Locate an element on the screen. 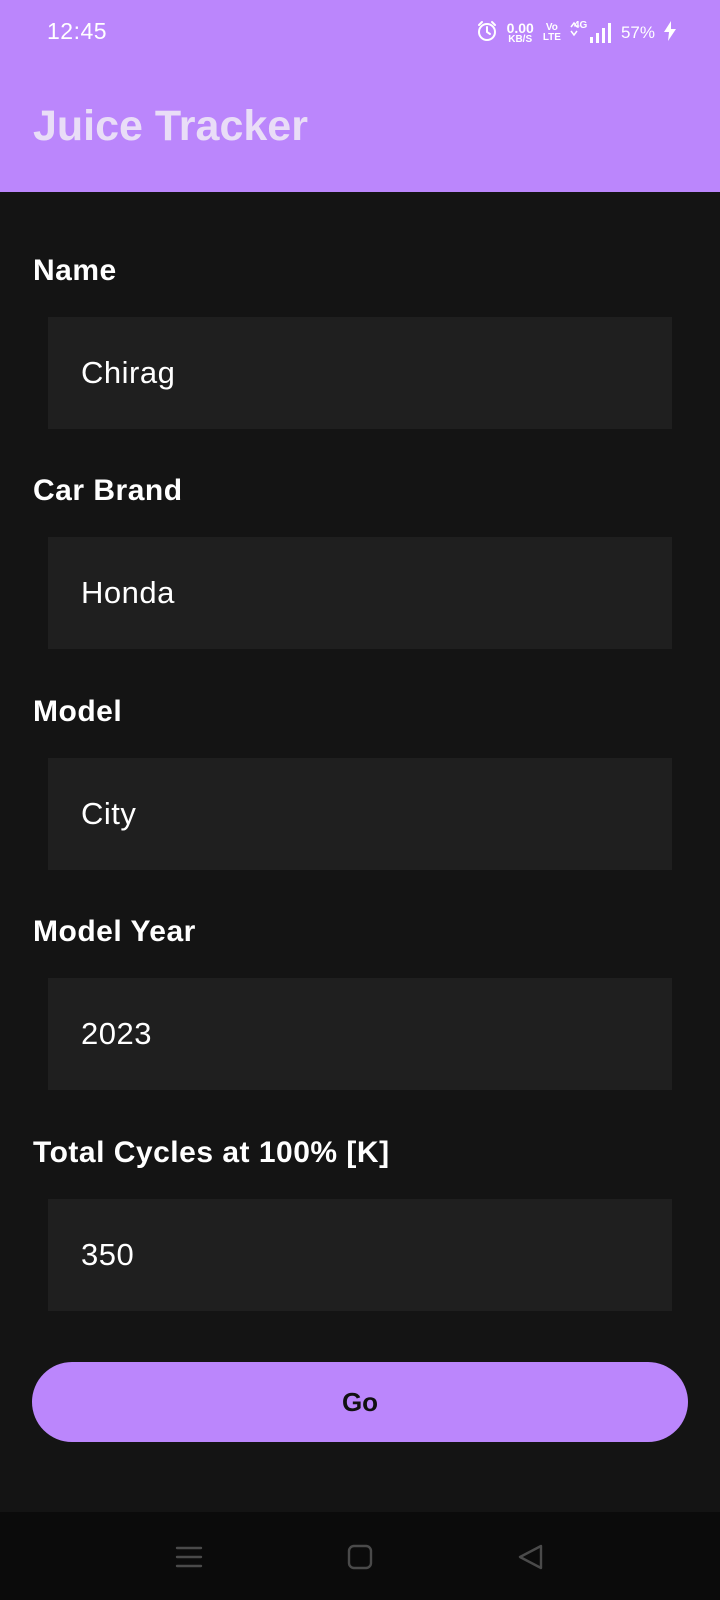 Image resolution: width=720 pixels, height=1600 pixels. app-title: Juice Tracker is located at coordinates (170, 126).